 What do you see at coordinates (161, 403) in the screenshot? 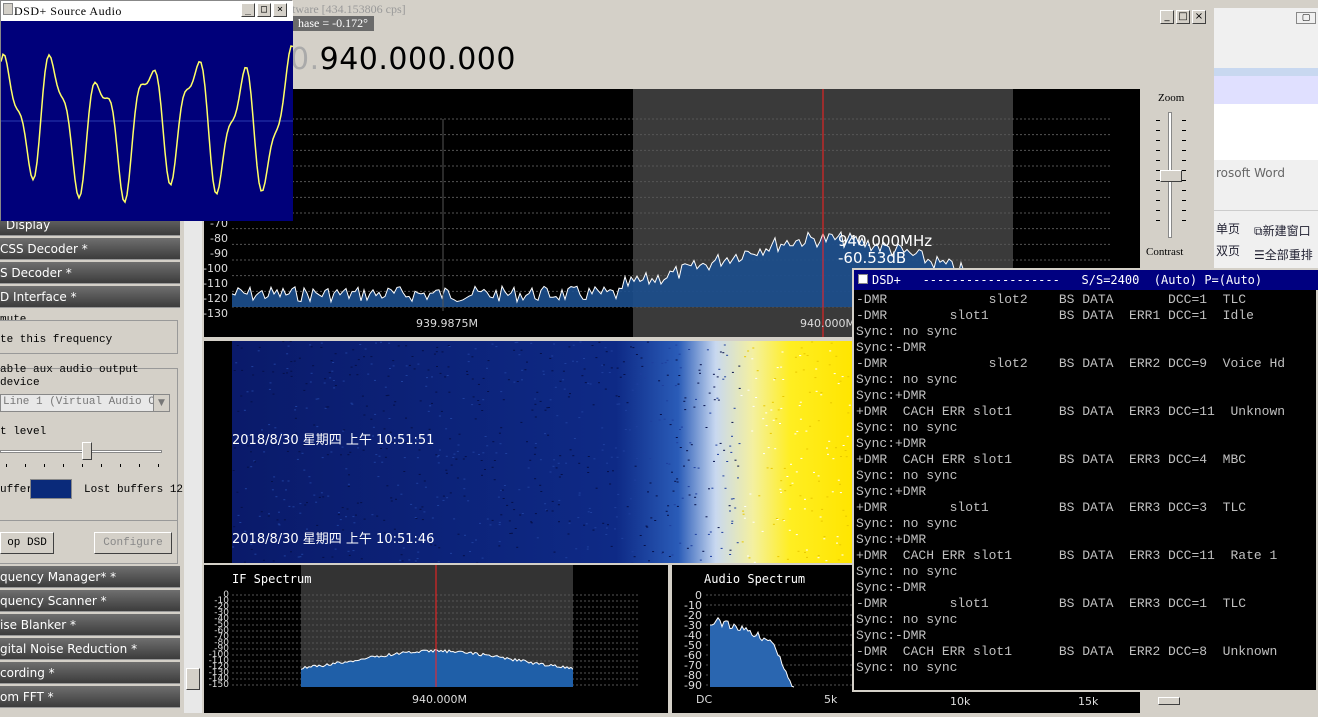
I see `chevron-down-icon: ▼` at bounding box center [161, 403].